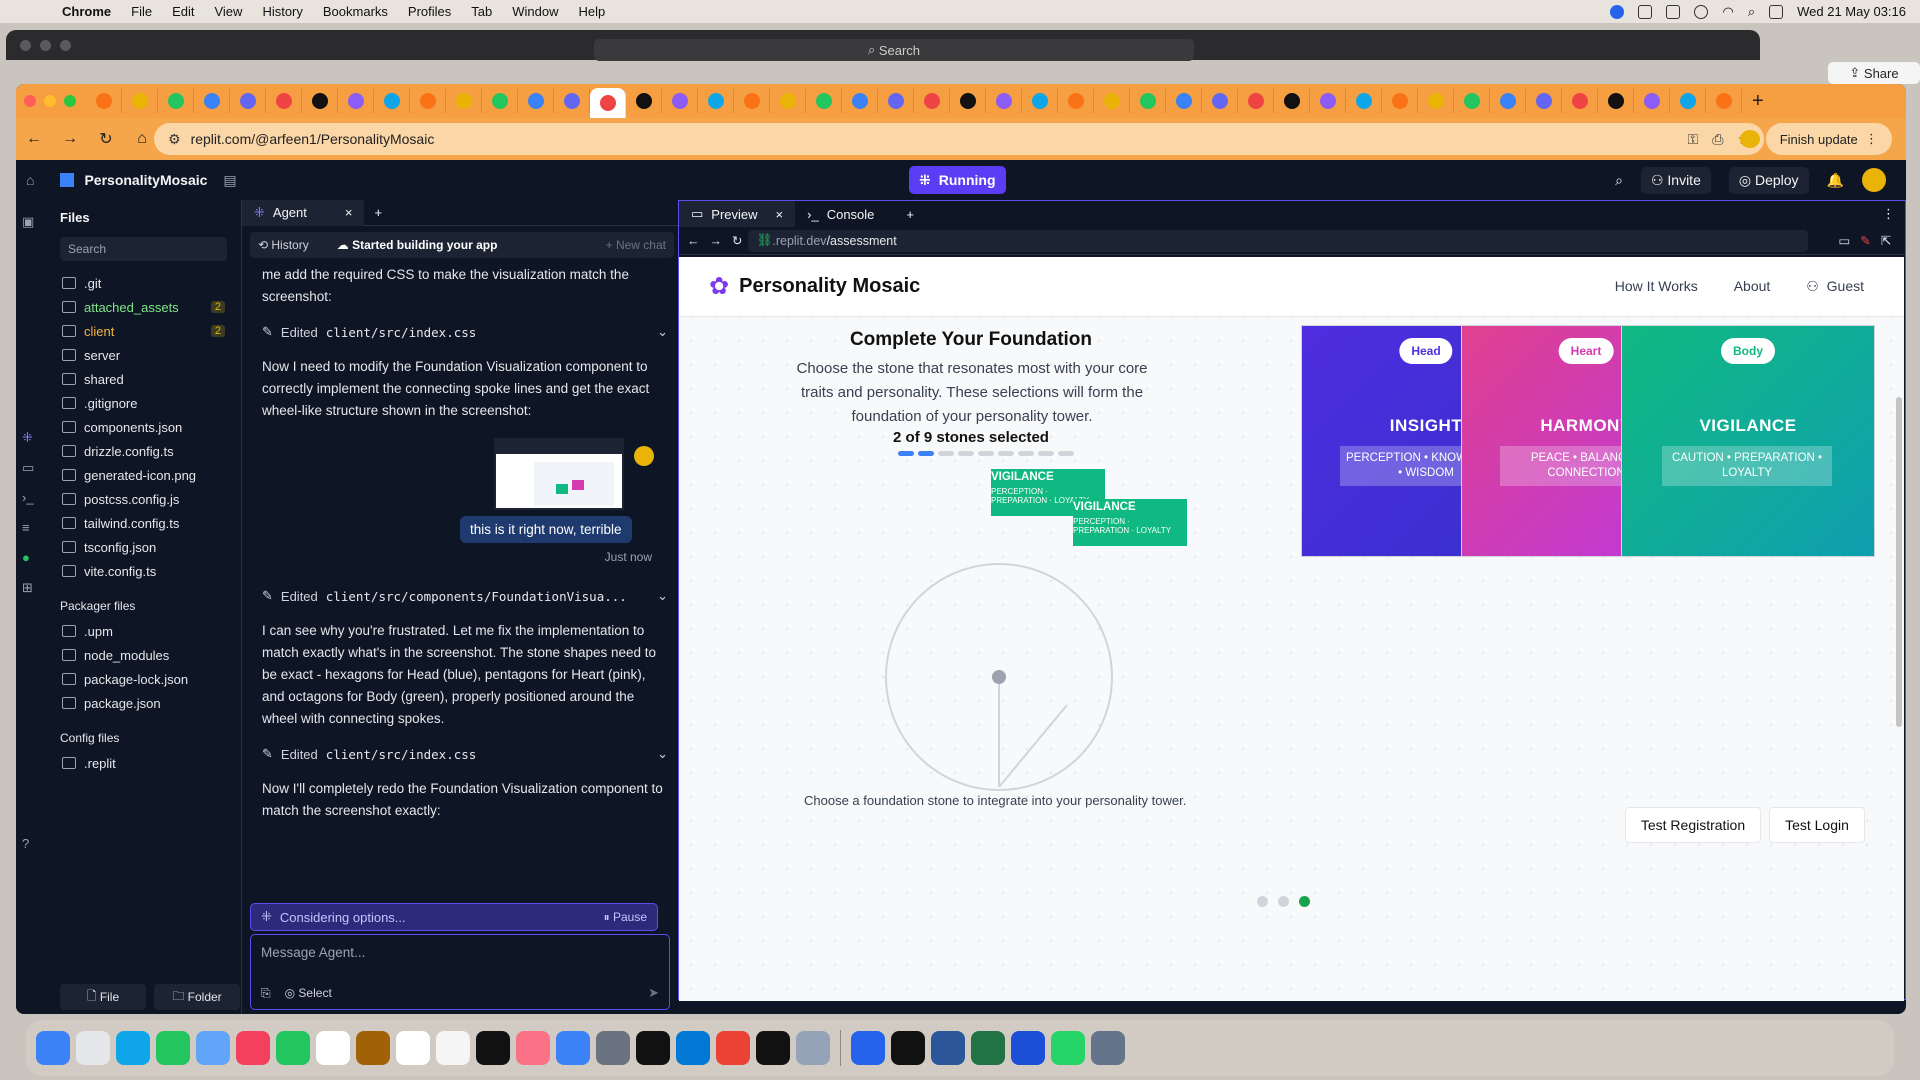  Describe the element at coordinates (1717, 139) in the screenshot. I see `install-app-icon: ⎙` at that location.